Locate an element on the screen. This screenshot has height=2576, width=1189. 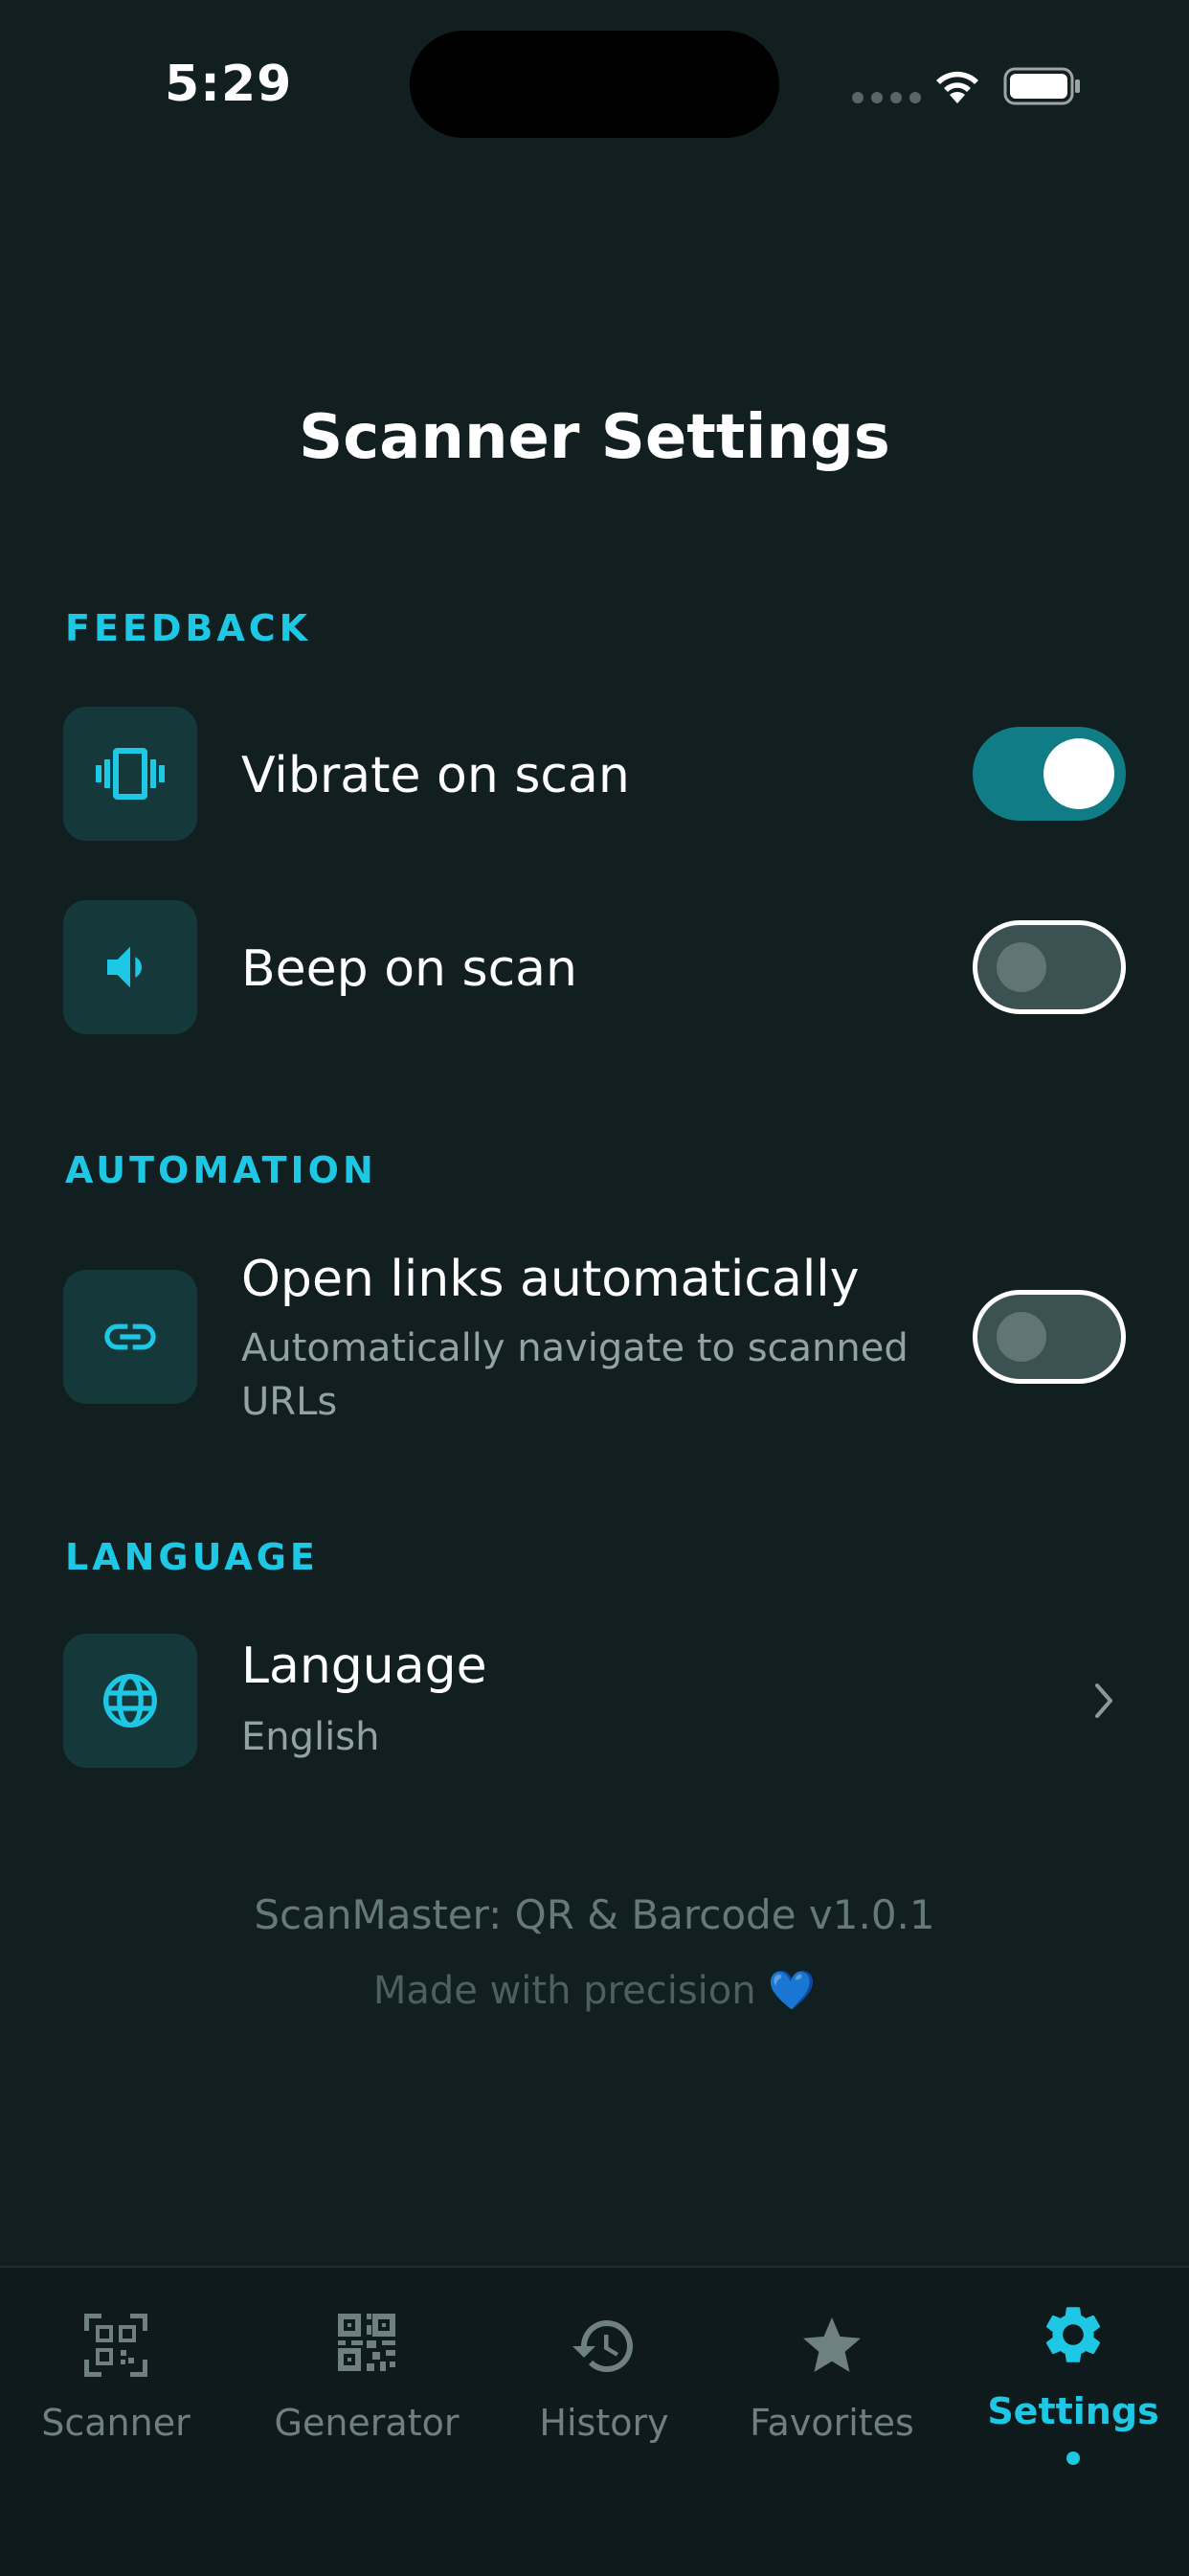
open-links-label: Open links automatically is located at coordinates (550, 1279).